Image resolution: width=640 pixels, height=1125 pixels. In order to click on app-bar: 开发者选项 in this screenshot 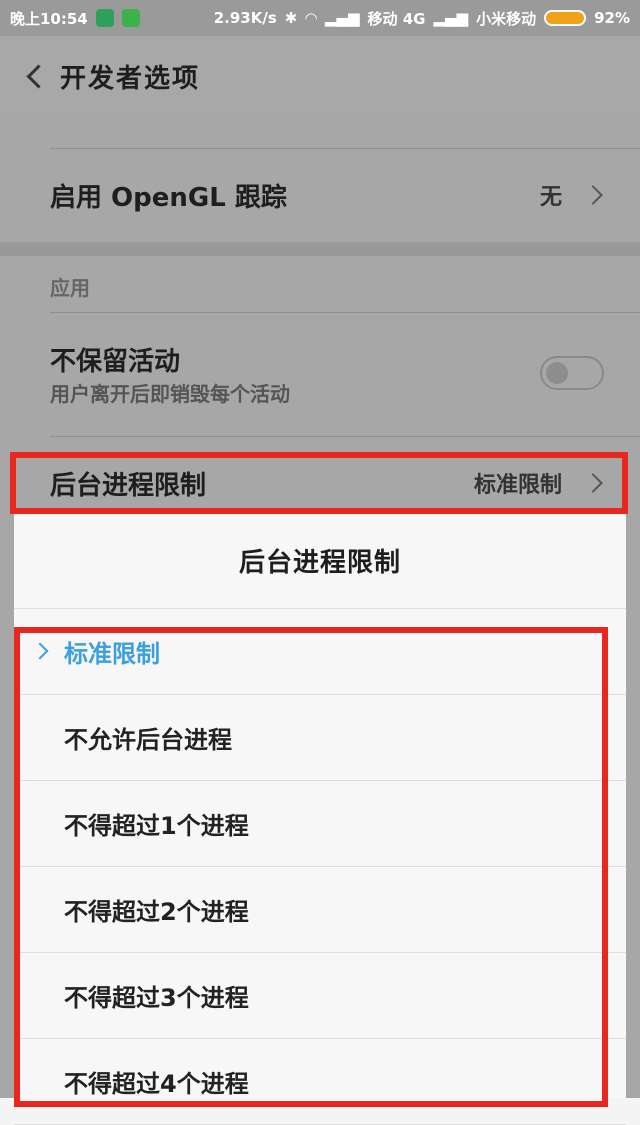, I will do `click(320, 76)`.